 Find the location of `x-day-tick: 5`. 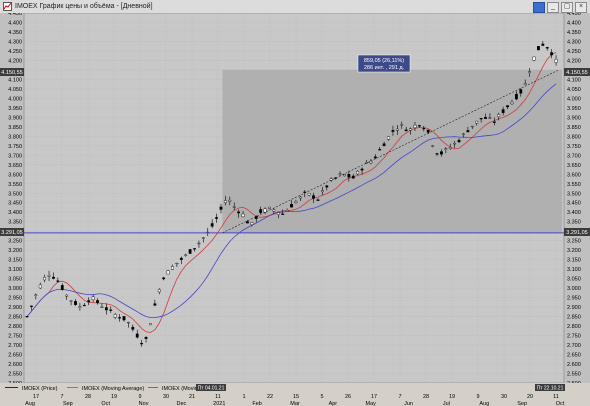

x-day-tick: 5 is located at coordinates (321, 397).